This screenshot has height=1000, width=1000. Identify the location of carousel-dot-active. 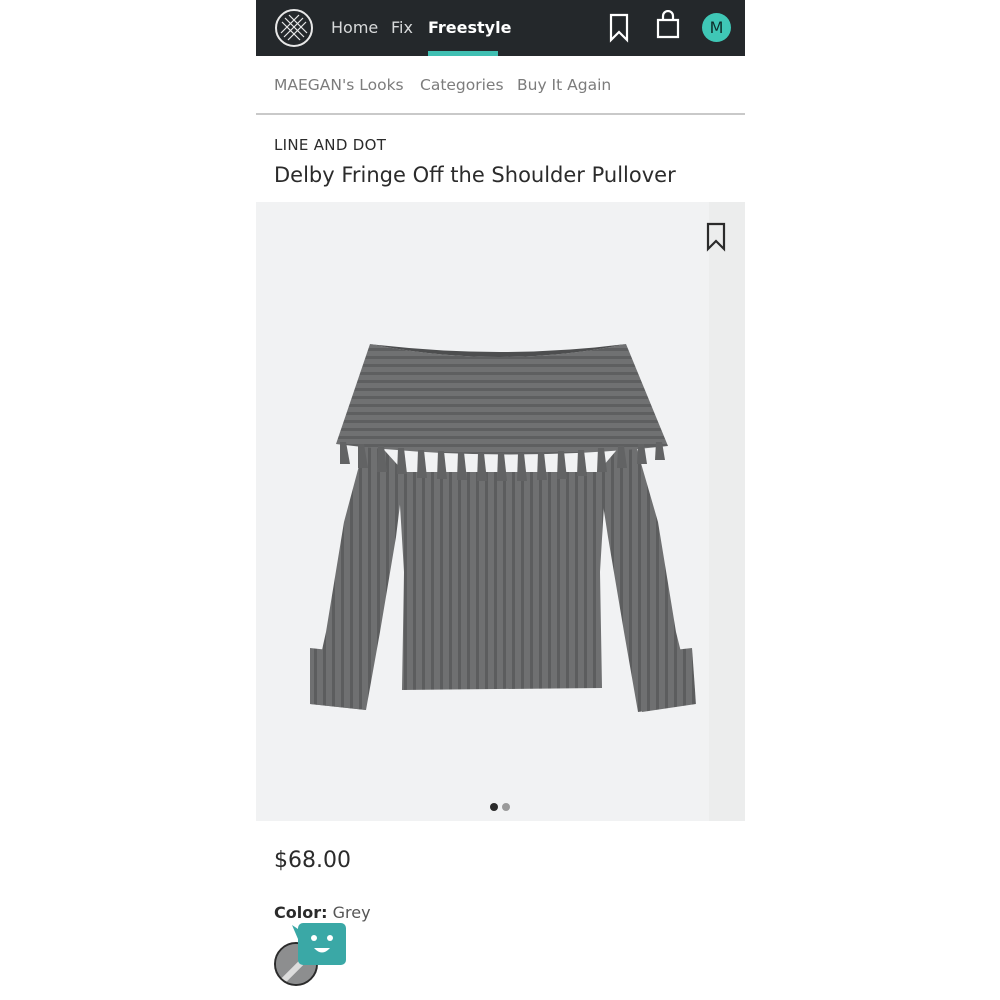
(494, 807).